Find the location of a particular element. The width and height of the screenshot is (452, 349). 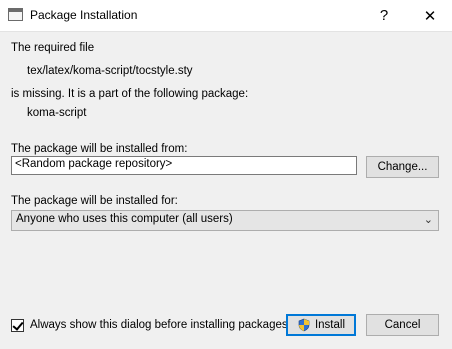

close-button: ✕ is located at coordinates (430, 15).